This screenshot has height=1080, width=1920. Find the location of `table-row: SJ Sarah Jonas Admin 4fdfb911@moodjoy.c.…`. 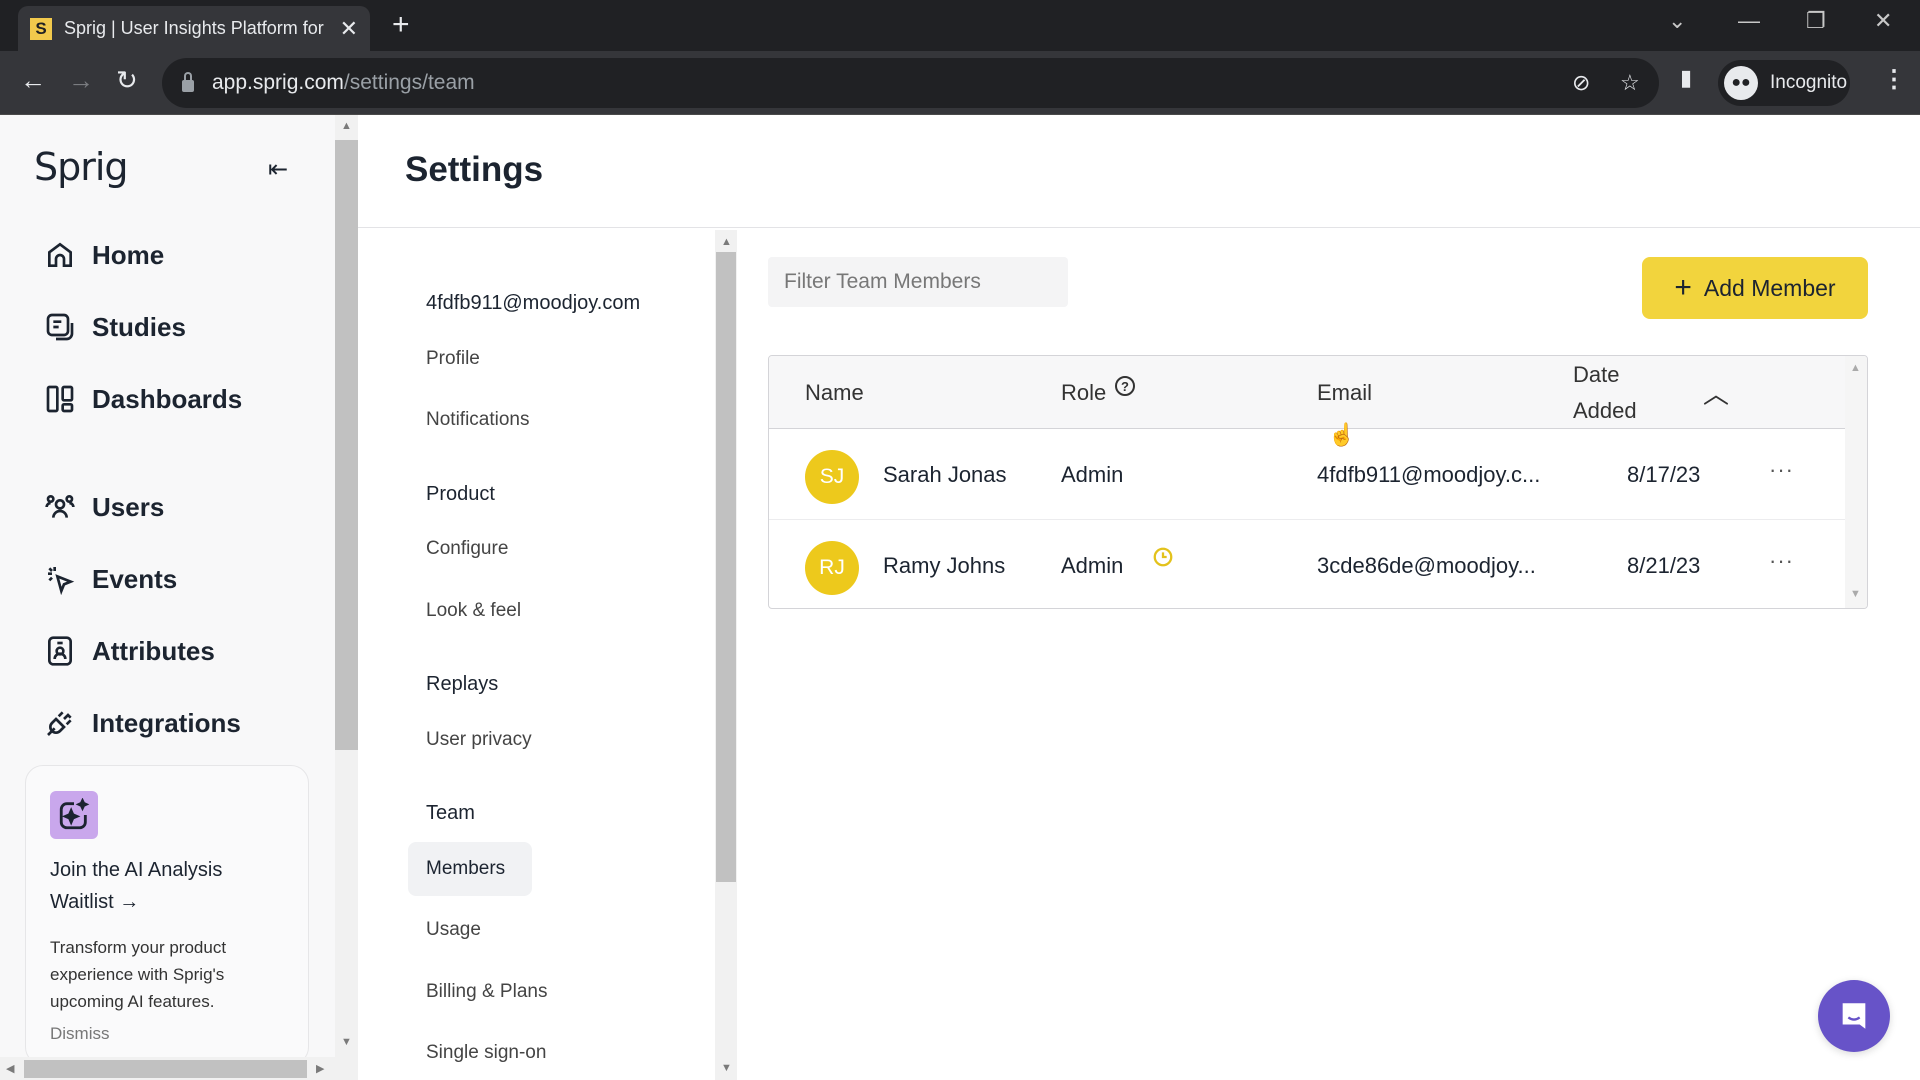

table-row: SJ Sarah Jonas Admin 4fdfb911@moodjoy.c.… is located at coordinates (1307, 474).